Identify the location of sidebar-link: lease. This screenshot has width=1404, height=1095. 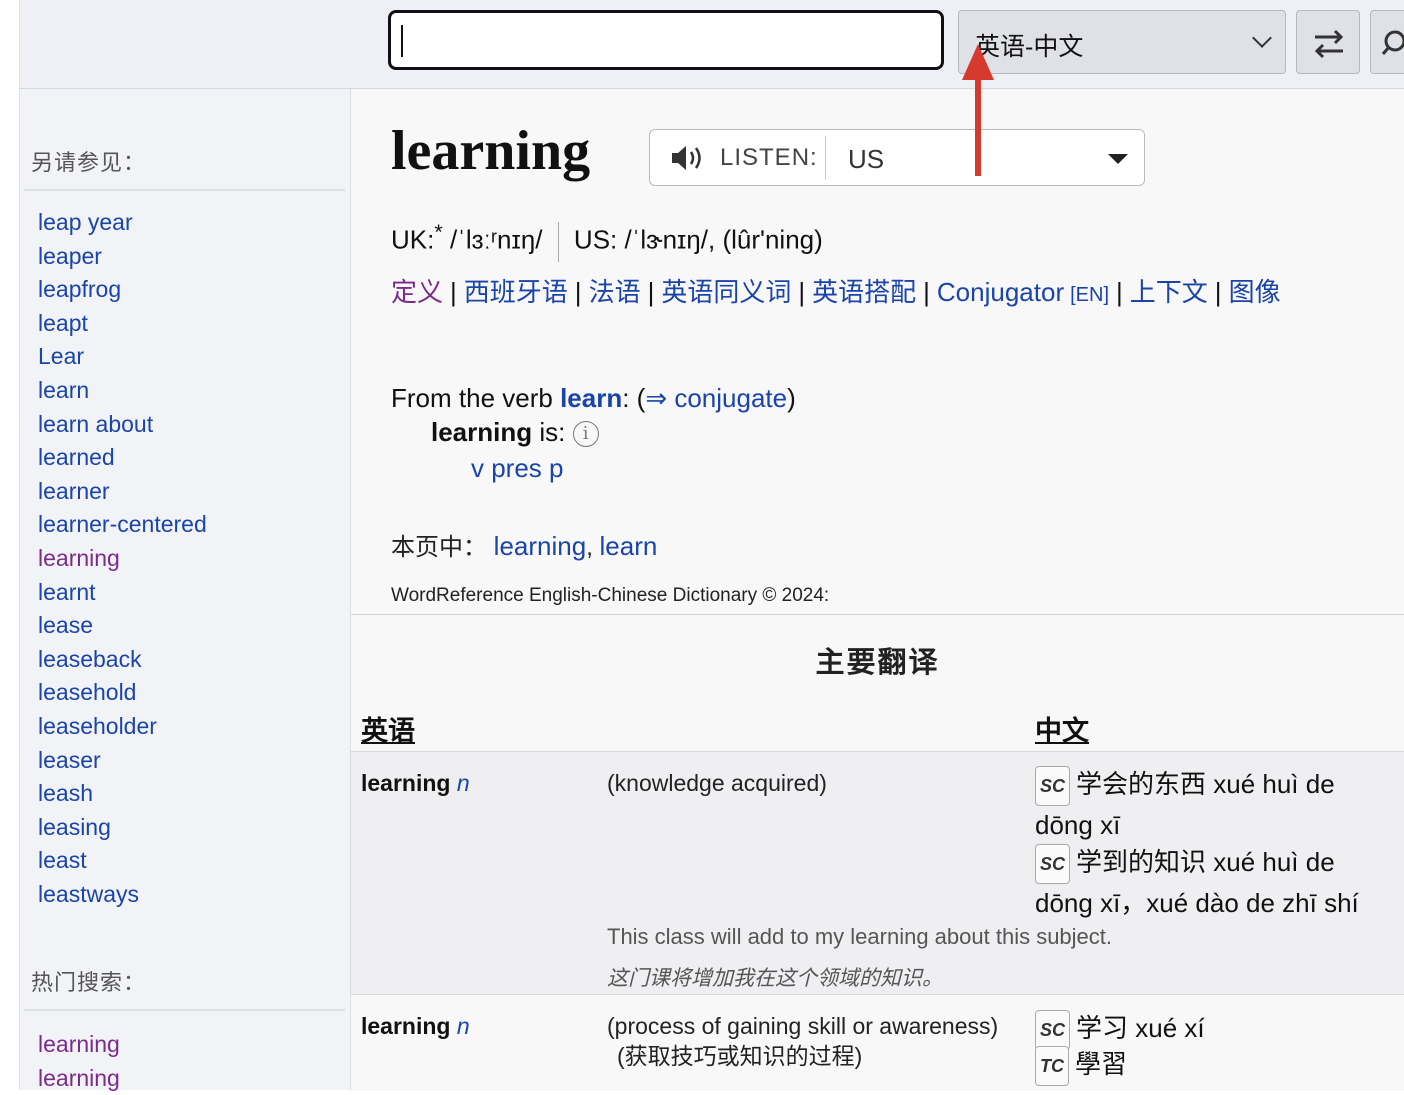
(65, 625).